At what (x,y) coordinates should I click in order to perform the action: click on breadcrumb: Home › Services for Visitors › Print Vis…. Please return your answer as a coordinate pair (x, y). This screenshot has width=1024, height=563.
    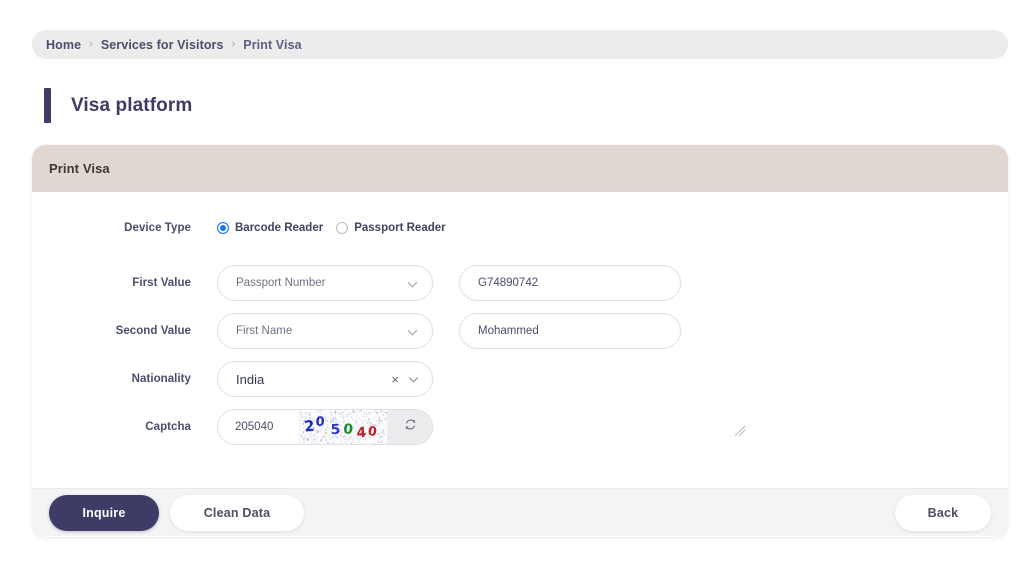
    Looking at the image, I should click on (520, 44).